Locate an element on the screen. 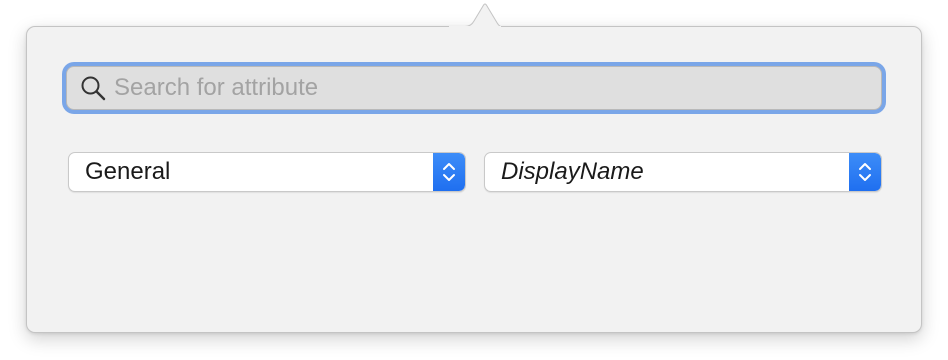 The width and height of the screenshot is (948, 360). category-select: General is located at coordinates (267, 172).